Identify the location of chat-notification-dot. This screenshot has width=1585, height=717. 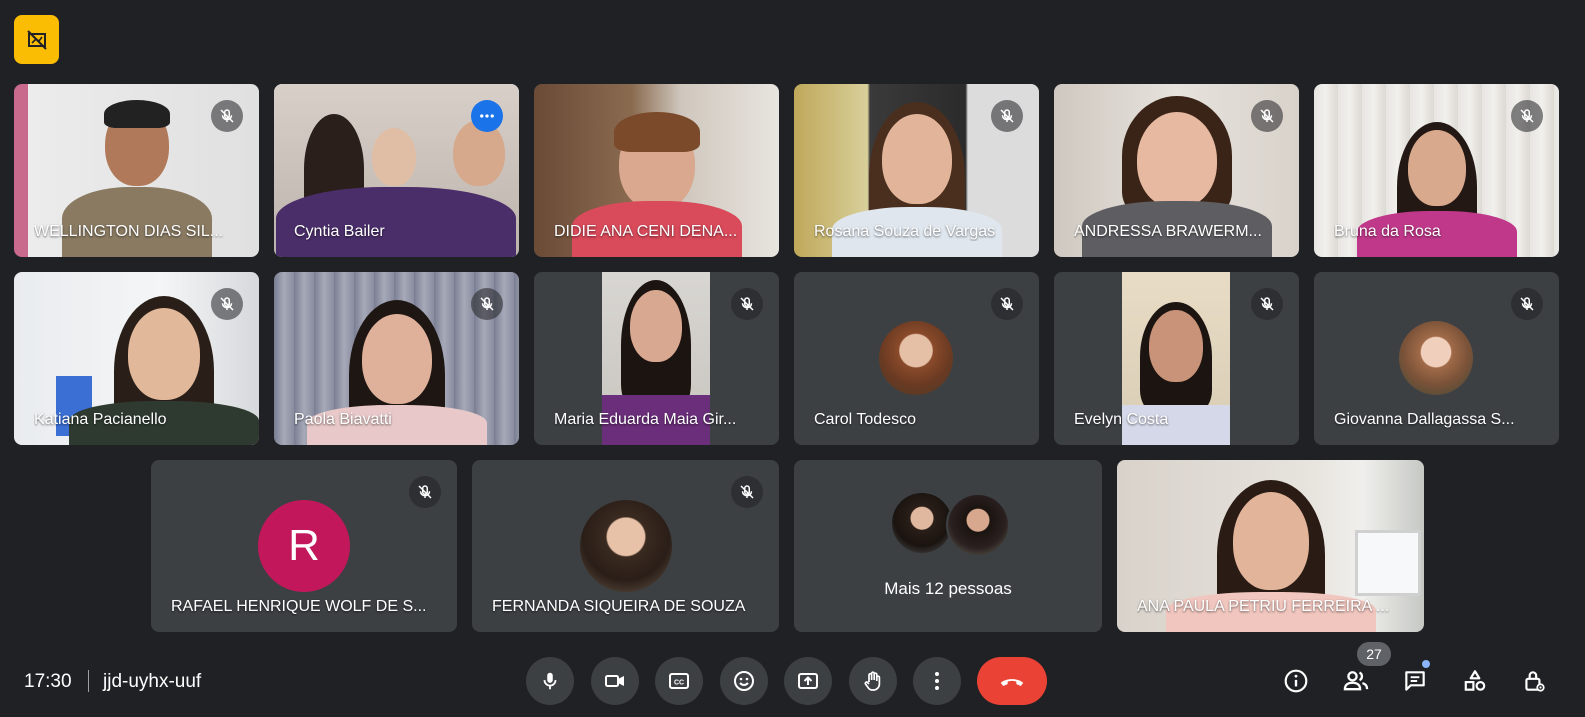
(1426, 664).